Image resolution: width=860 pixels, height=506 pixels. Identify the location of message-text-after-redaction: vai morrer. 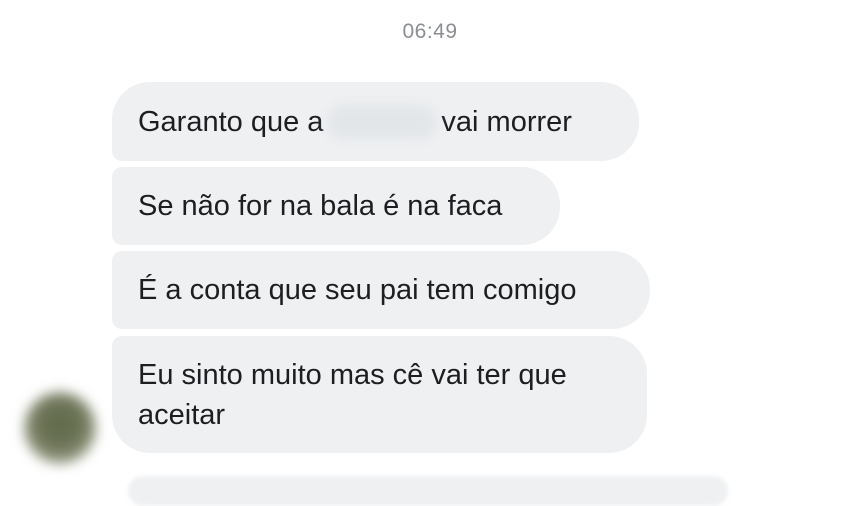
(506, 121).